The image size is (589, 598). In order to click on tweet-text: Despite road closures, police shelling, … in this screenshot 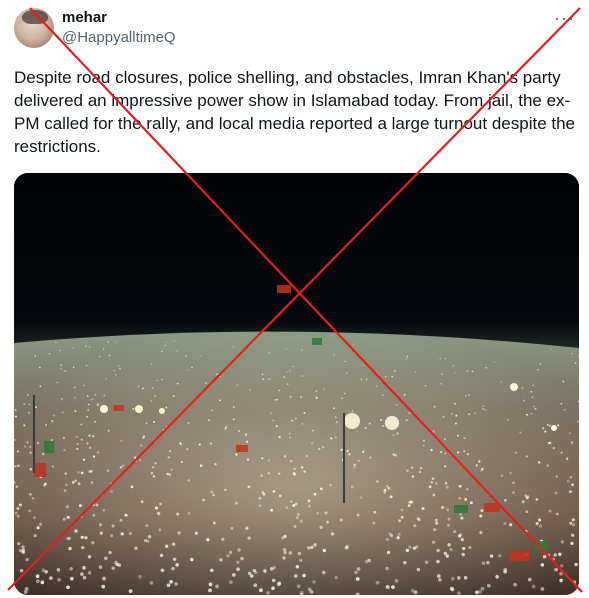, I will do `click(294, 112)`.